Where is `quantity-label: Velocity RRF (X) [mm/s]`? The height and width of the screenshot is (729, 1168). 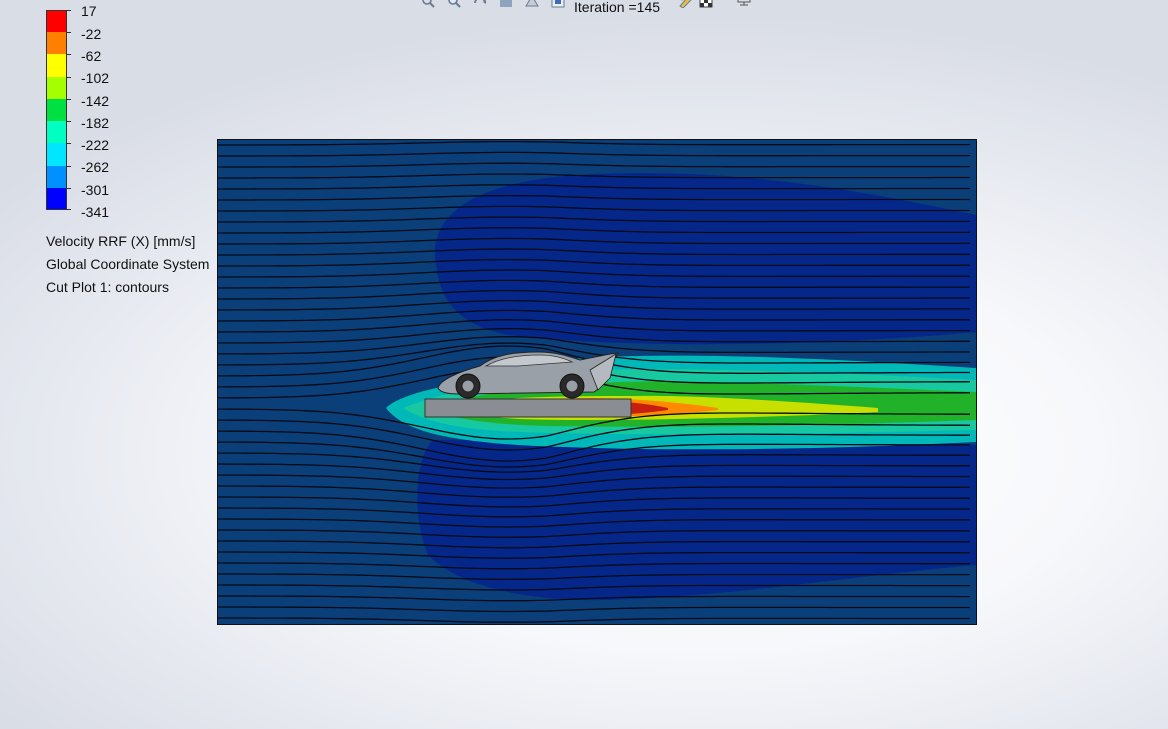
quantity-label: Velocity RRF (X) [mm/s] is located at coordinates (121, 241).